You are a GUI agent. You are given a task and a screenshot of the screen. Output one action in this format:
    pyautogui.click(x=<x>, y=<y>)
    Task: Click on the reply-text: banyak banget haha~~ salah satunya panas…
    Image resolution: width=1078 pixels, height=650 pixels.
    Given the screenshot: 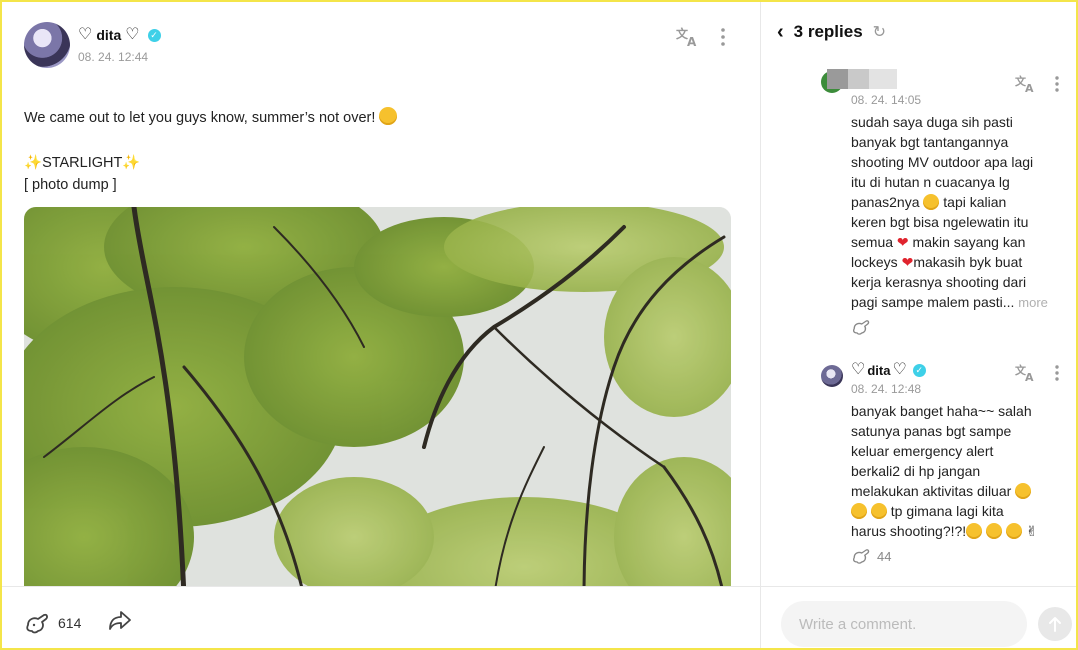 What is the action you would take?
    pyautogui.click(x=958, y=471)
    